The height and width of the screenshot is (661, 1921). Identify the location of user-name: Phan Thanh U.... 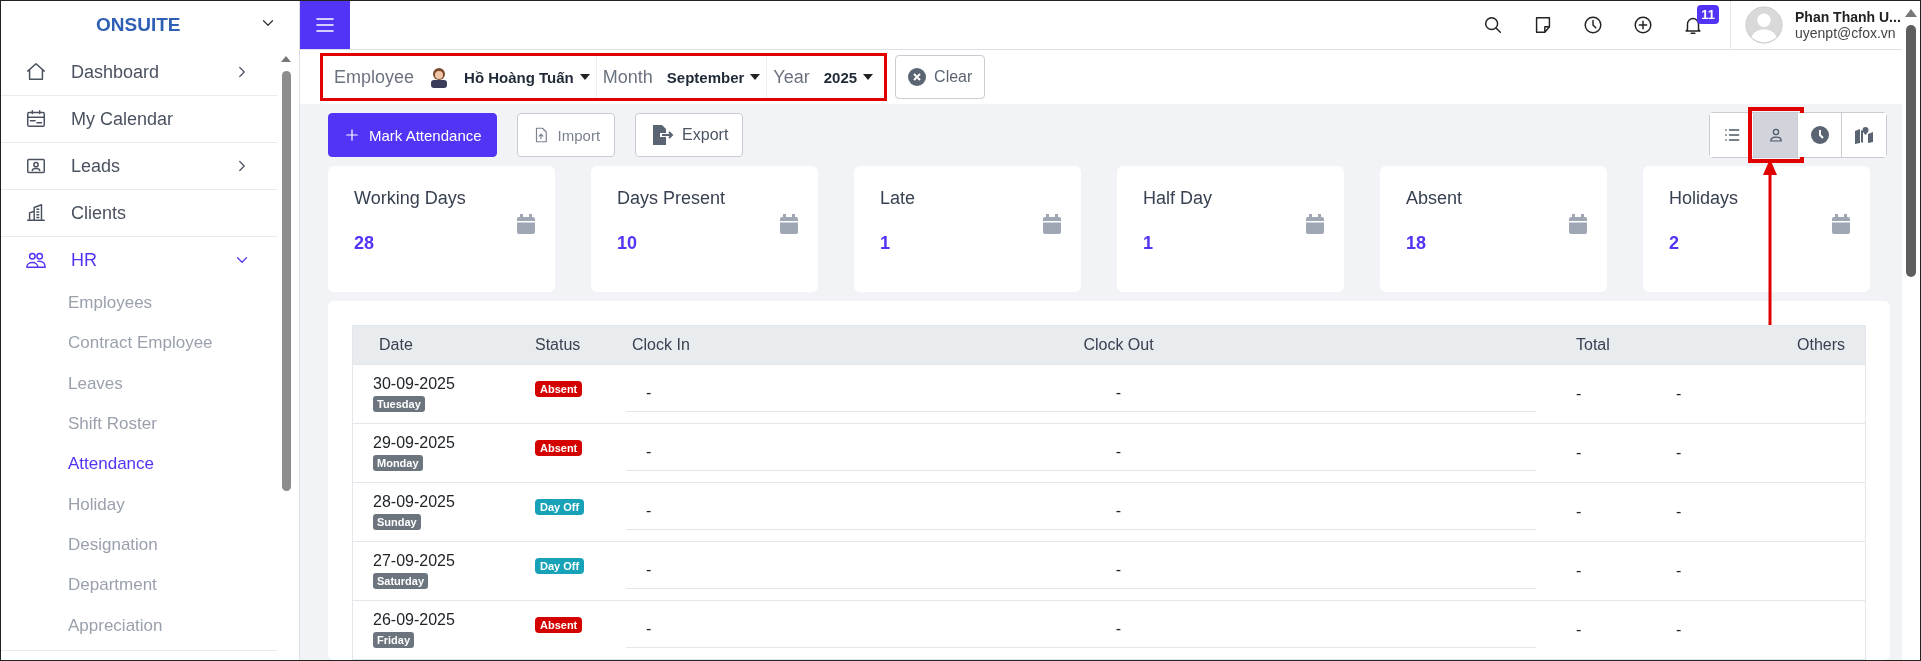
(1848, 17).